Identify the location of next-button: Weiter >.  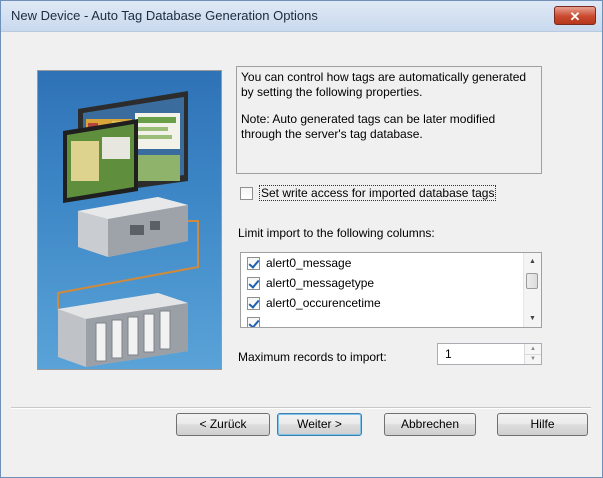
(319, 424).